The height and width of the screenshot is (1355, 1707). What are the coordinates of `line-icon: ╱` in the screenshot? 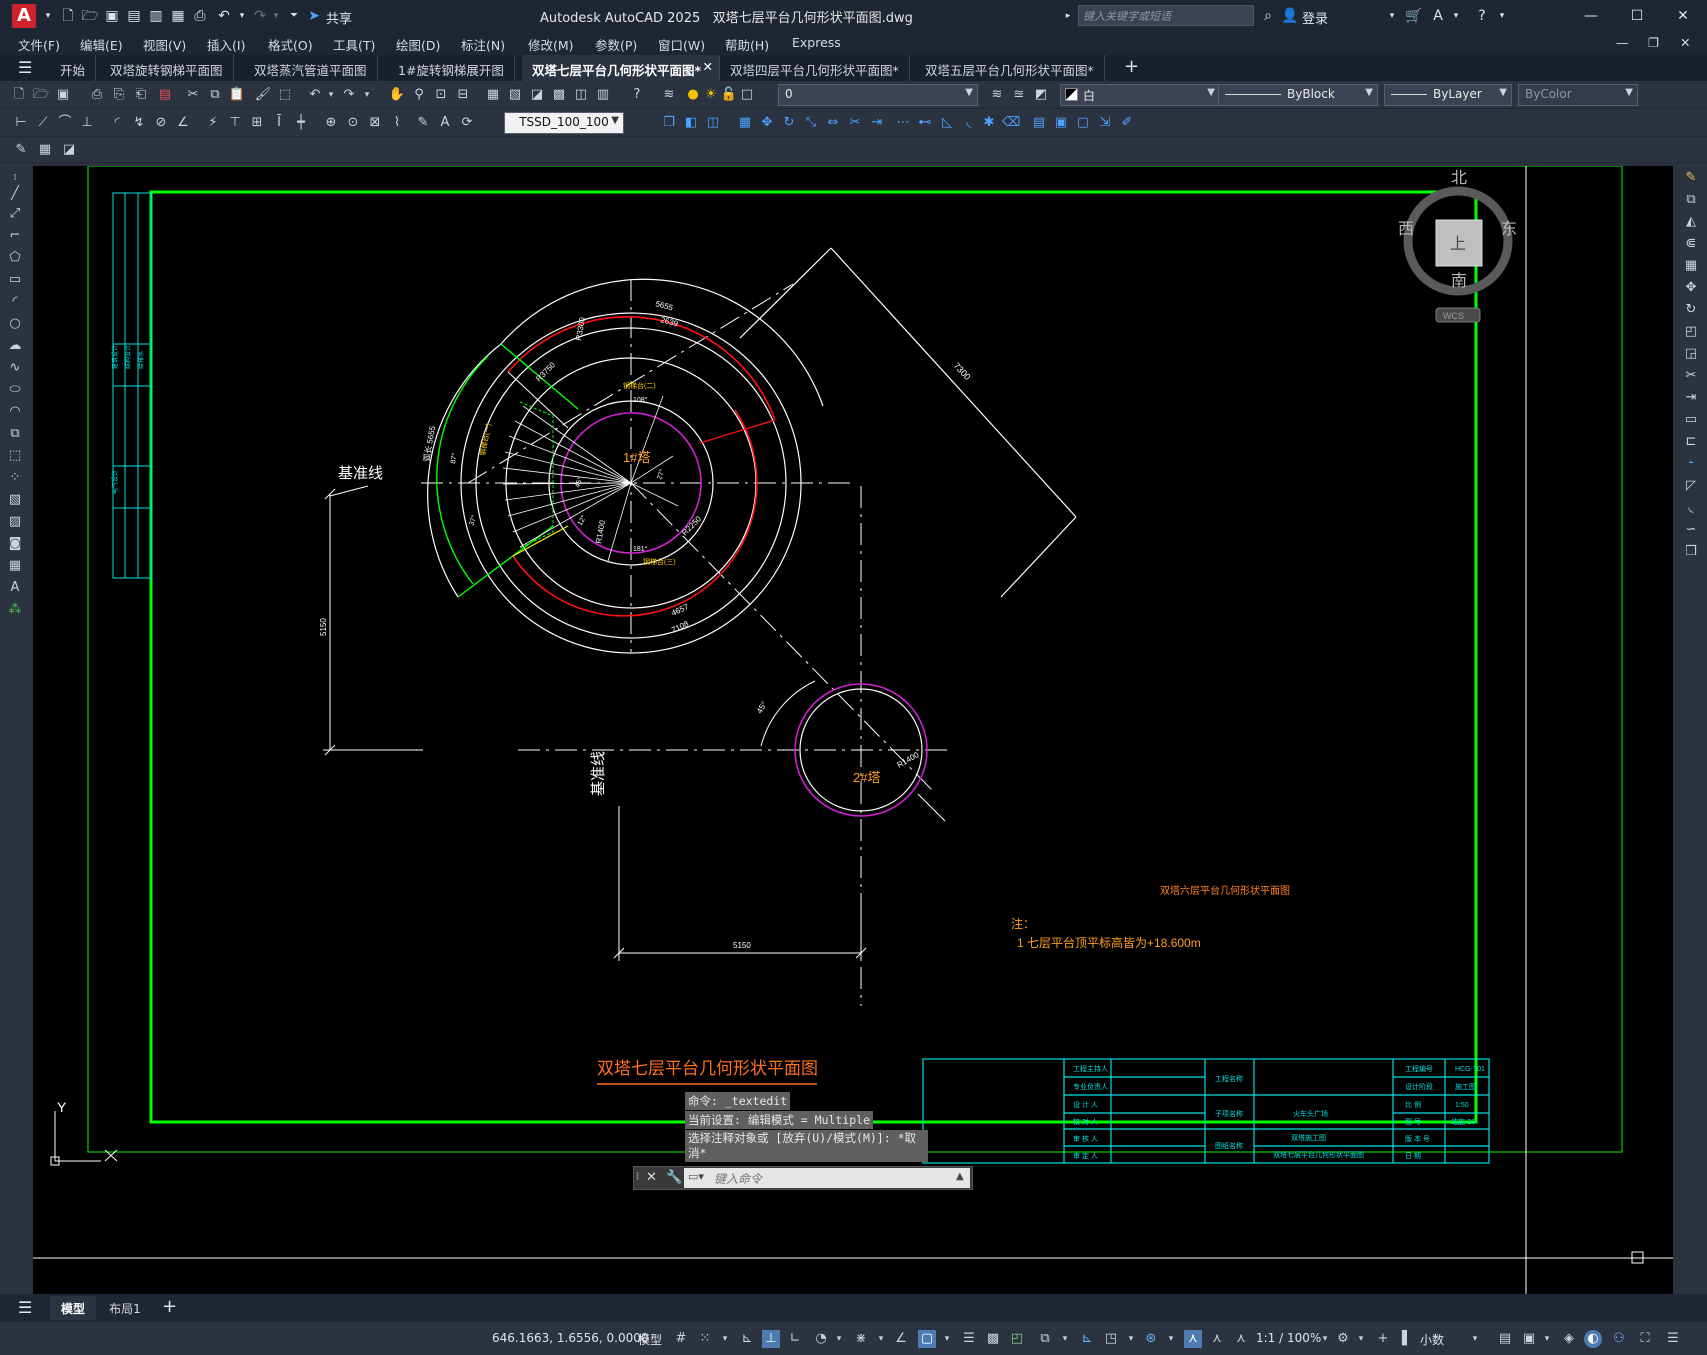 It's located at (15, 194).